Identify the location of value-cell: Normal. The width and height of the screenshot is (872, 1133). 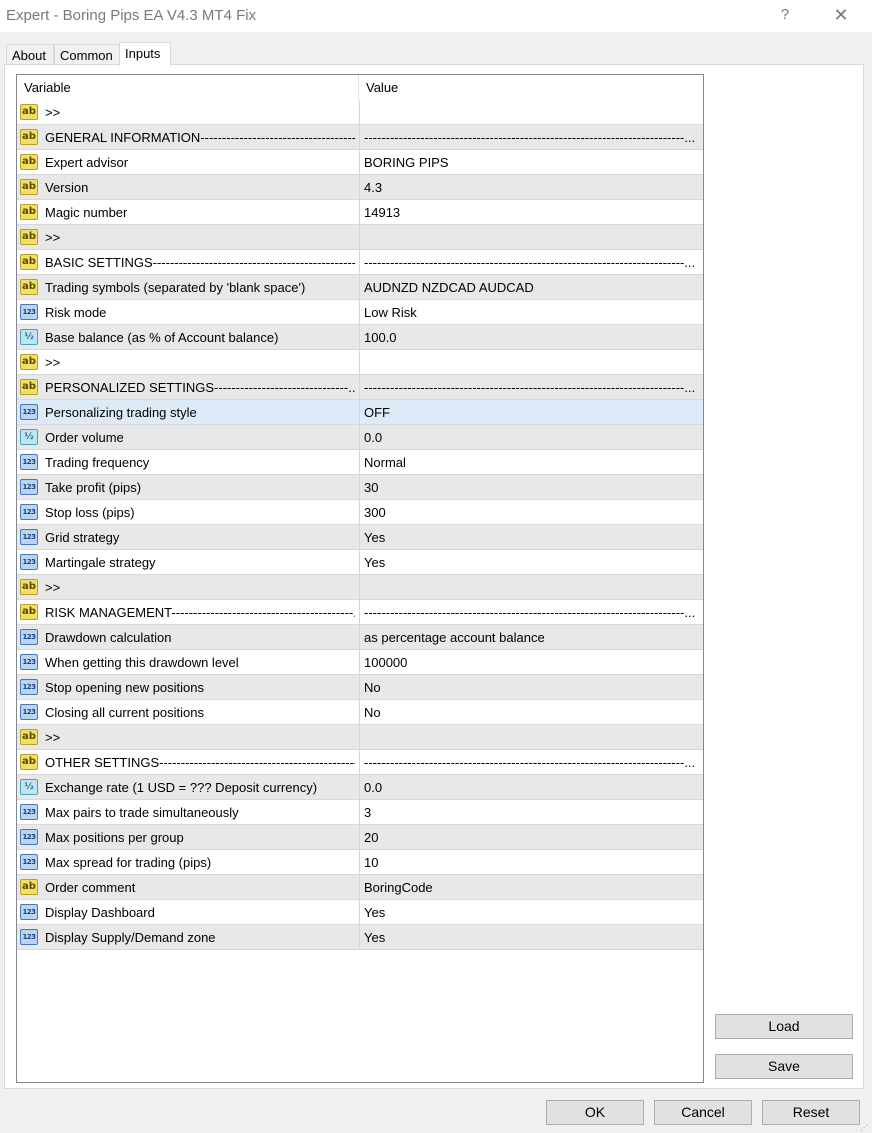
(532, 462).